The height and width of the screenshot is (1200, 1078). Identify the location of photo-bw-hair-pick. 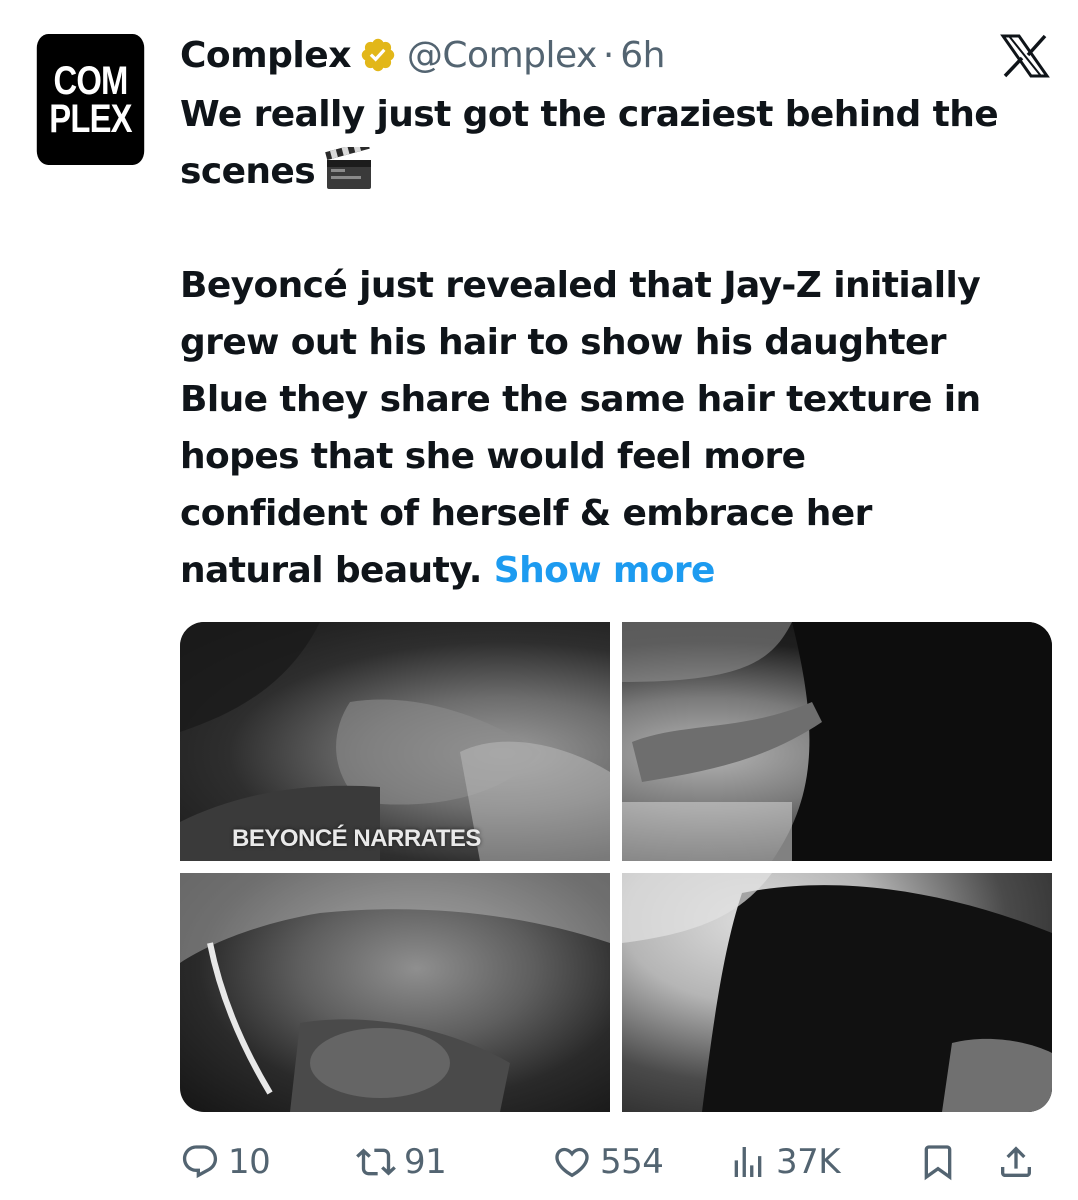
(395, 992).